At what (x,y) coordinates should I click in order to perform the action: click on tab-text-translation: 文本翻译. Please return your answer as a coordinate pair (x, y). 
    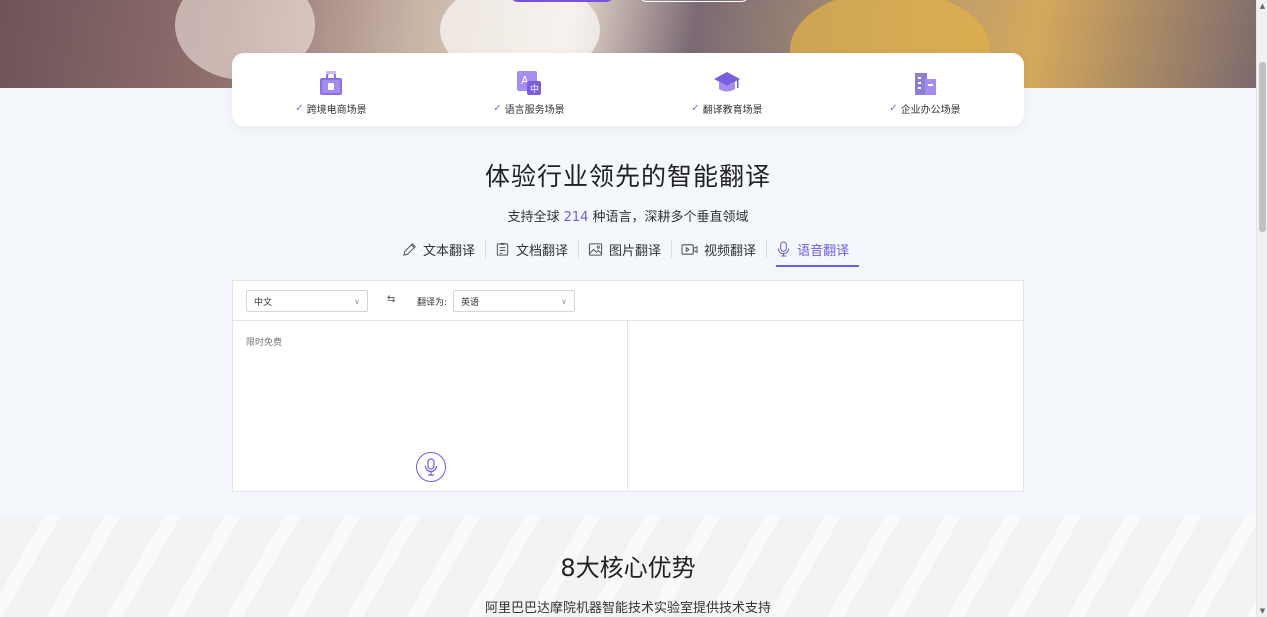
    Looking at the image, I should click on (438, 249).